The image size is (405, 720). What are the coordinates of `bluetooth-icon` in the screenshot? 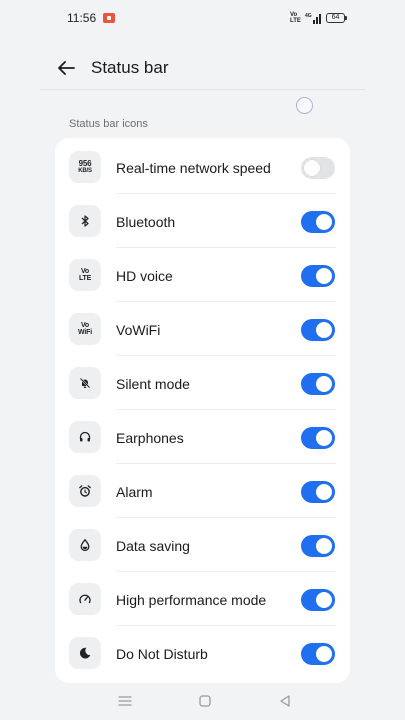 It's located at (85, 221).